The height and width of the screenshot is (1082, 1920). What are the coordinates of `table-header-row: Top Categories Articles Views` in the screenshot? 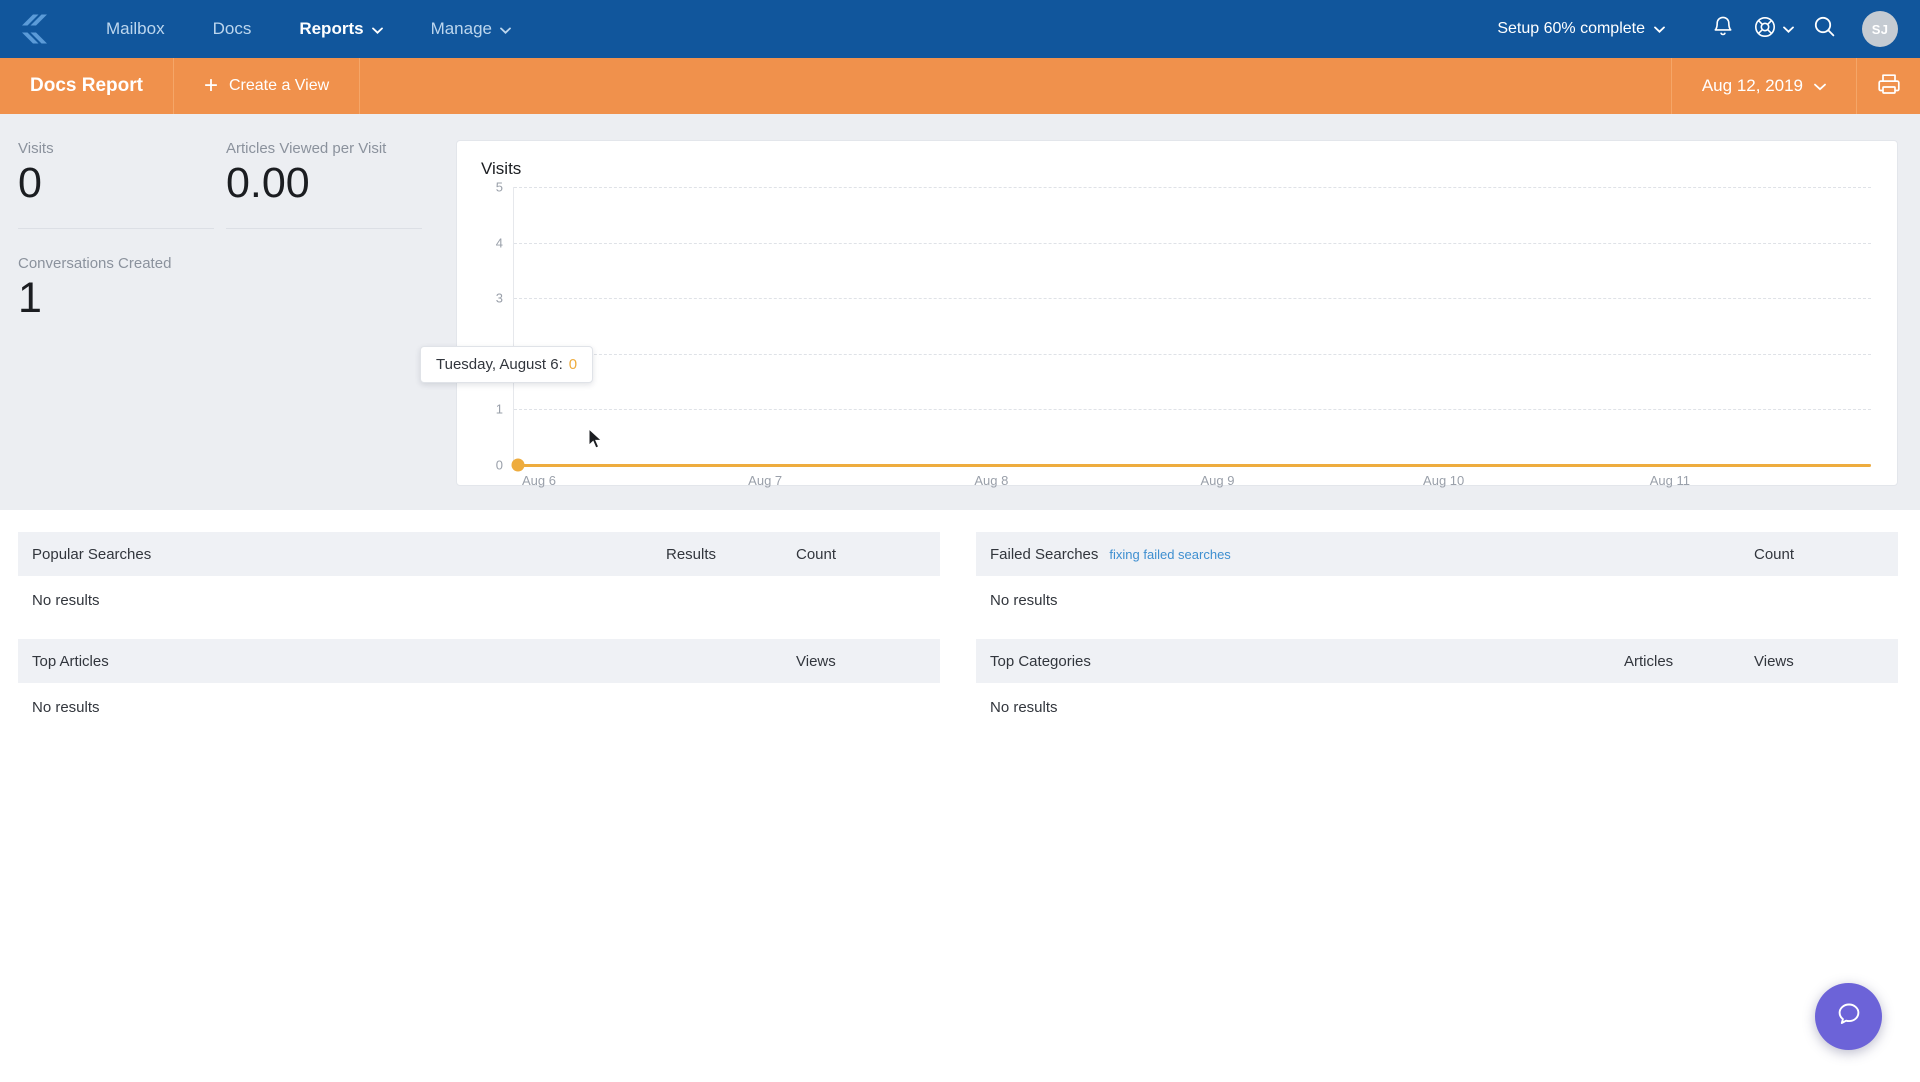 It's located at (1437, 661).